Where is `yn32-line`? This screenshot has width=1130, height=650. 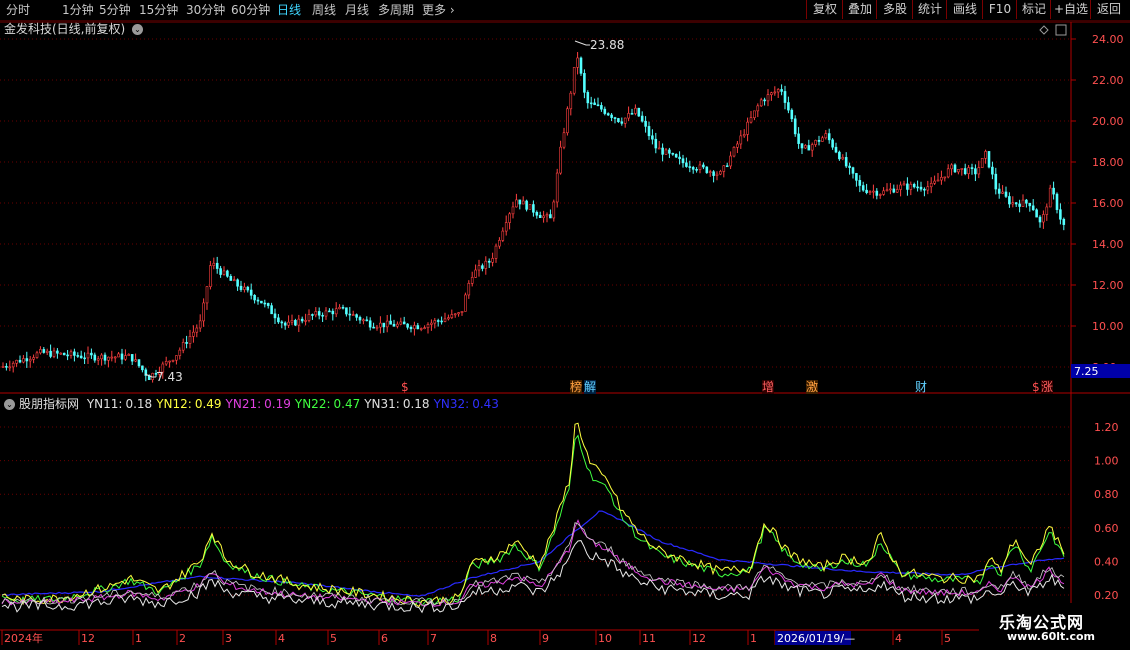
yn32-line is located at coordinates (533, 553).